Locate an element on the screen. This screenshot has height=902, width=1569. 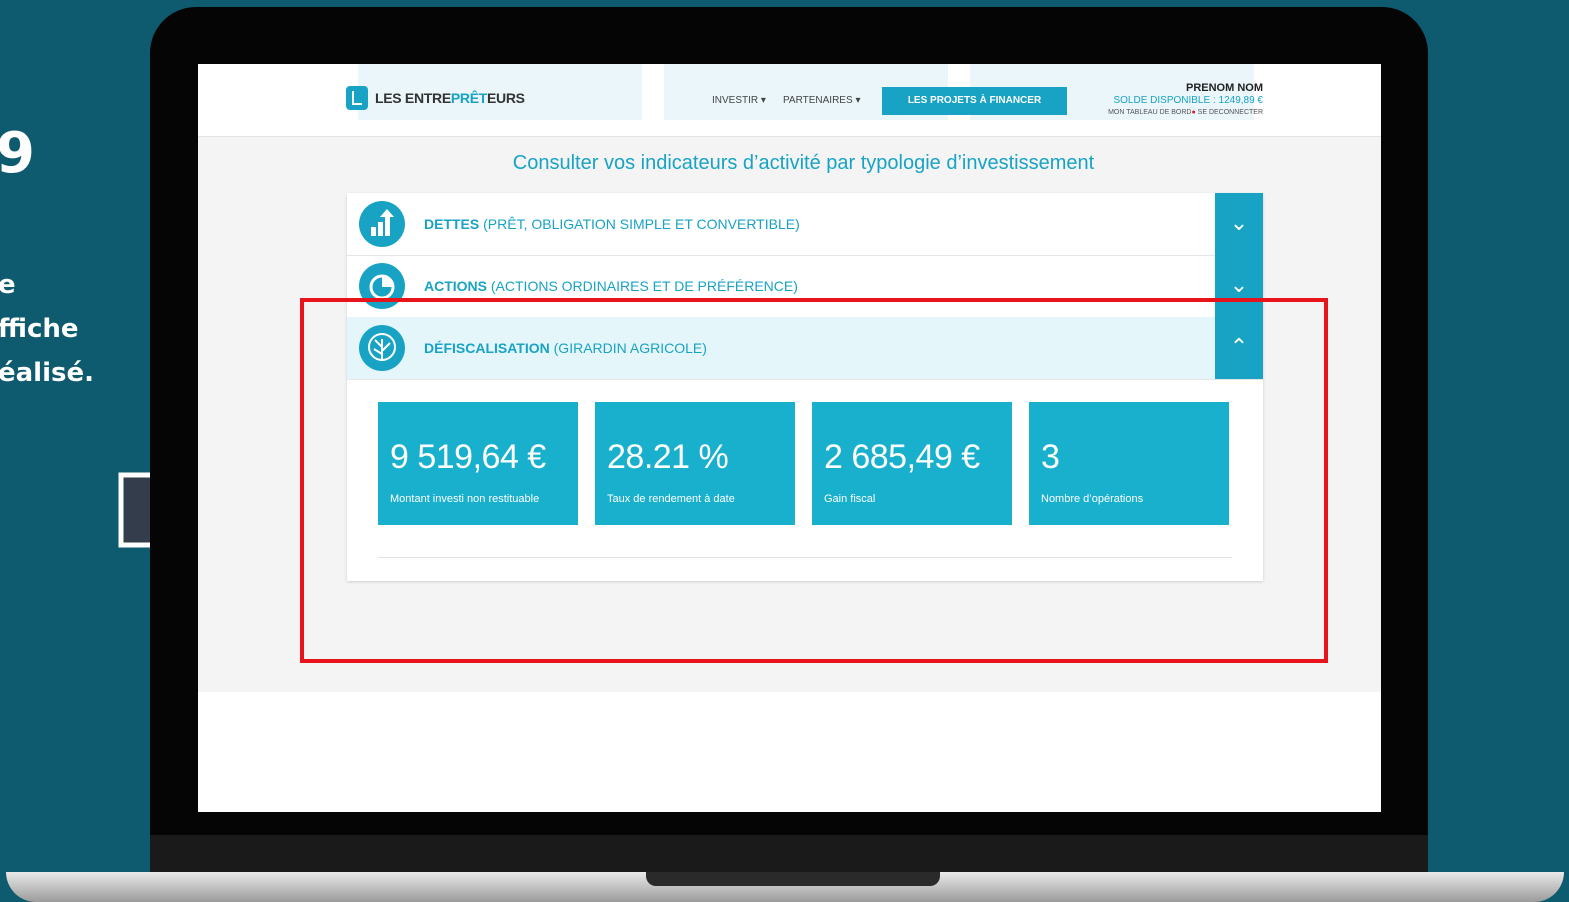
user-links: MON TABLEAU DE BORD● SE DECONNECTER is located at coordinates (1185, 112).